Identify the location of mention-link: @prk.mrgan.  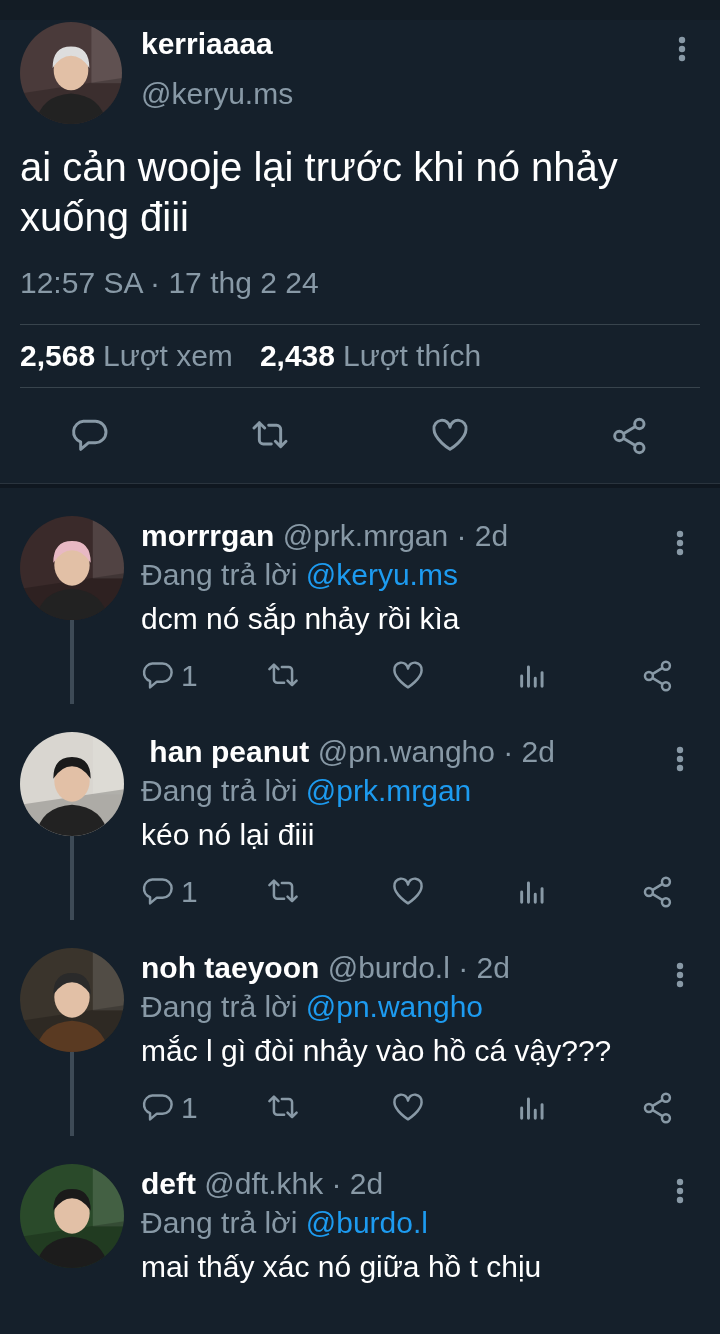
(388, 790).